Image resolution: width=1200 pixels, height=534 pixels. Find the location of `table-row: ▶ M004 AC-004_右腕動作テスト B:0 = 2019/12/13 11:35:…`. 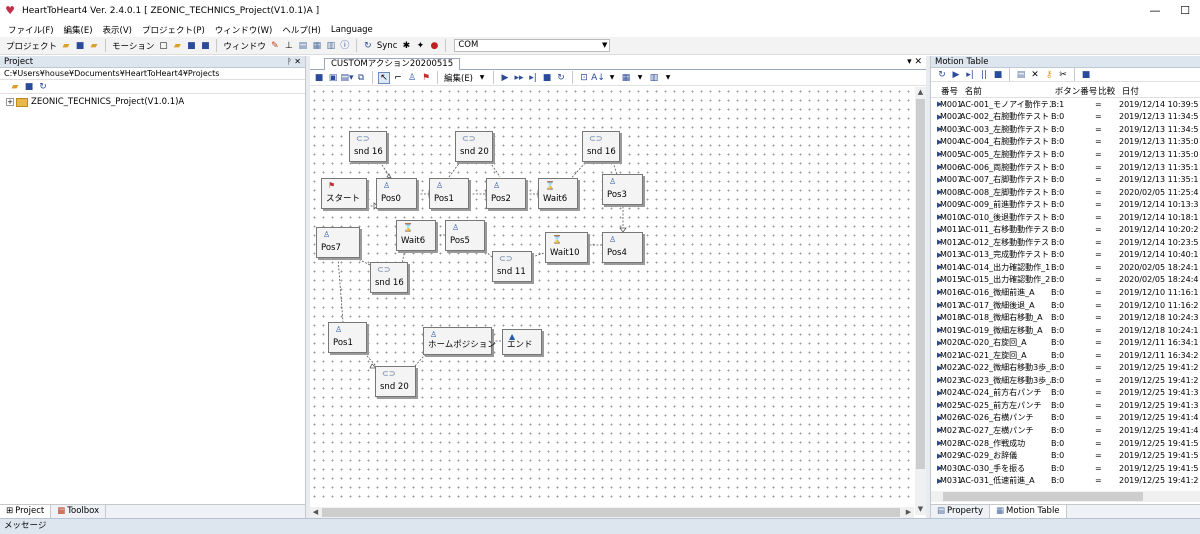

table-row: ▶ M004 AC-004_右腕動作テスト B:0 = 2019/12/13 11:35:… is located at coordinates (1065, 142).